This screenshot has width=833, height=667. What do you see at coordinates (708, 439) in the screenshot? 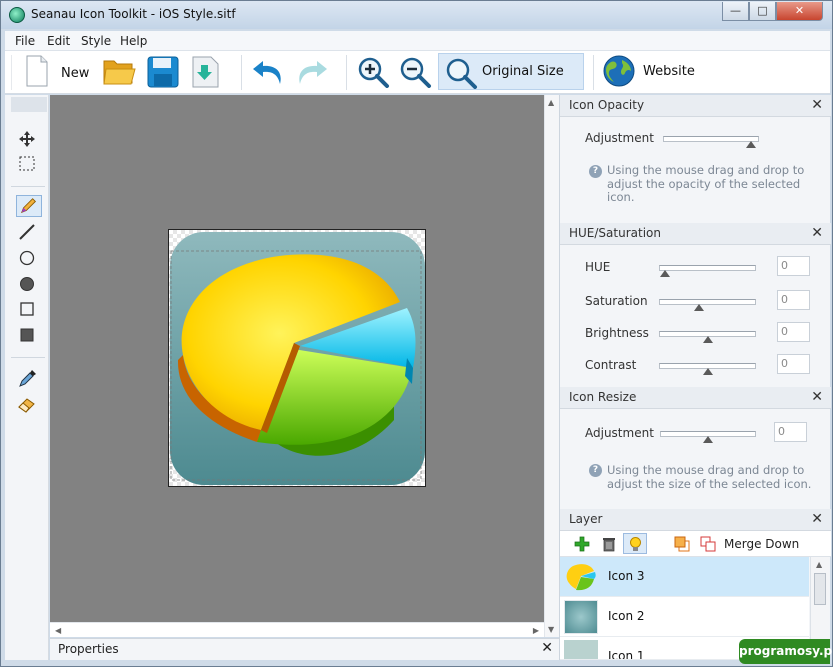
I see `resize-slider-thumb` at bounding box center [708, 439].